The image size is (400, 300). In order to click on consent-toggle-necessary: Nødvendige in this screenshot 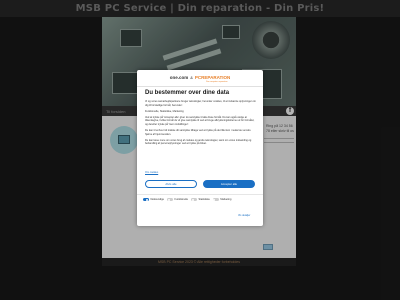, I will do `click(153, 199)`.